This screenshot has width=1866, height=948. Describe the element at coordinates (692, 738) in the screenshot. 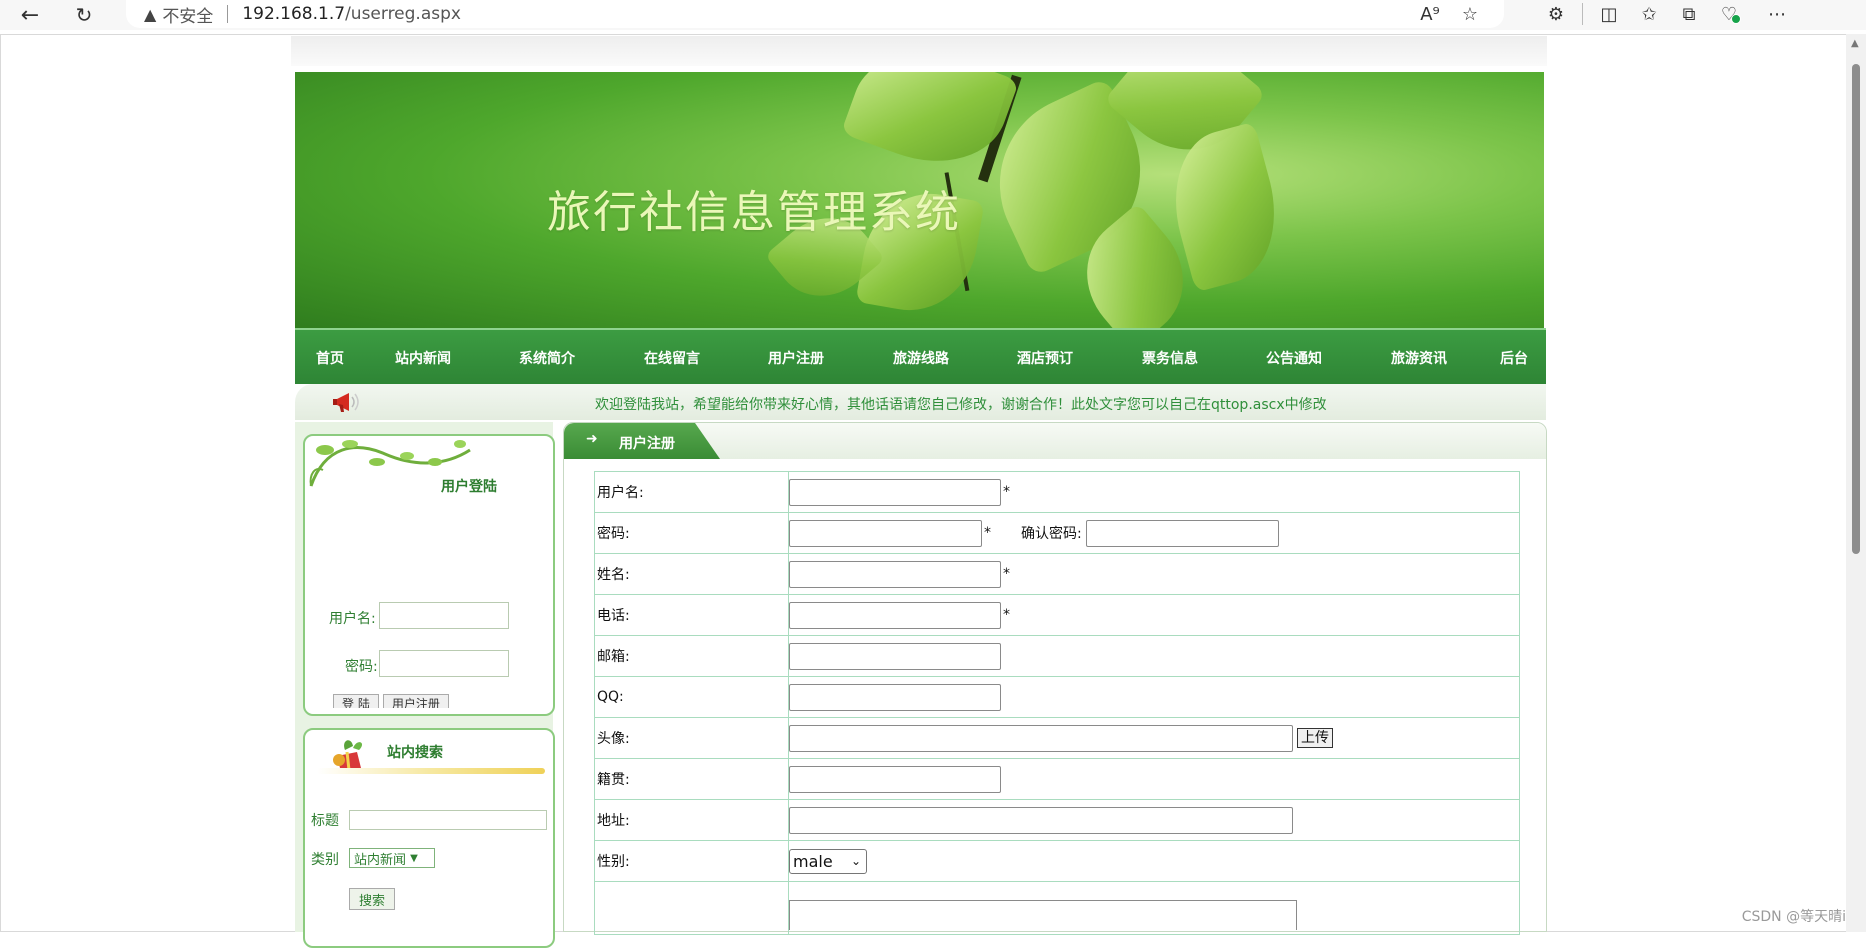

I see `avatar-label: 头像:` at that location.